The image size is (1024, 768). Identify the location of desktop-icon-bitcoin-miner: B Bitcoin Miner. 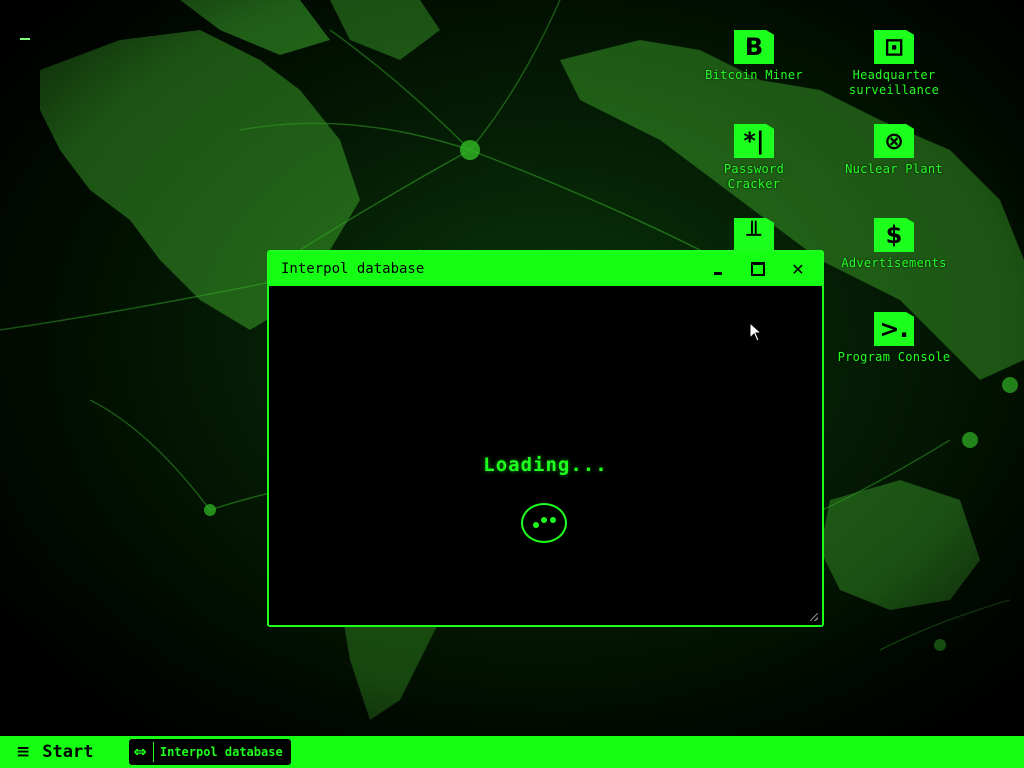
(754, 56).